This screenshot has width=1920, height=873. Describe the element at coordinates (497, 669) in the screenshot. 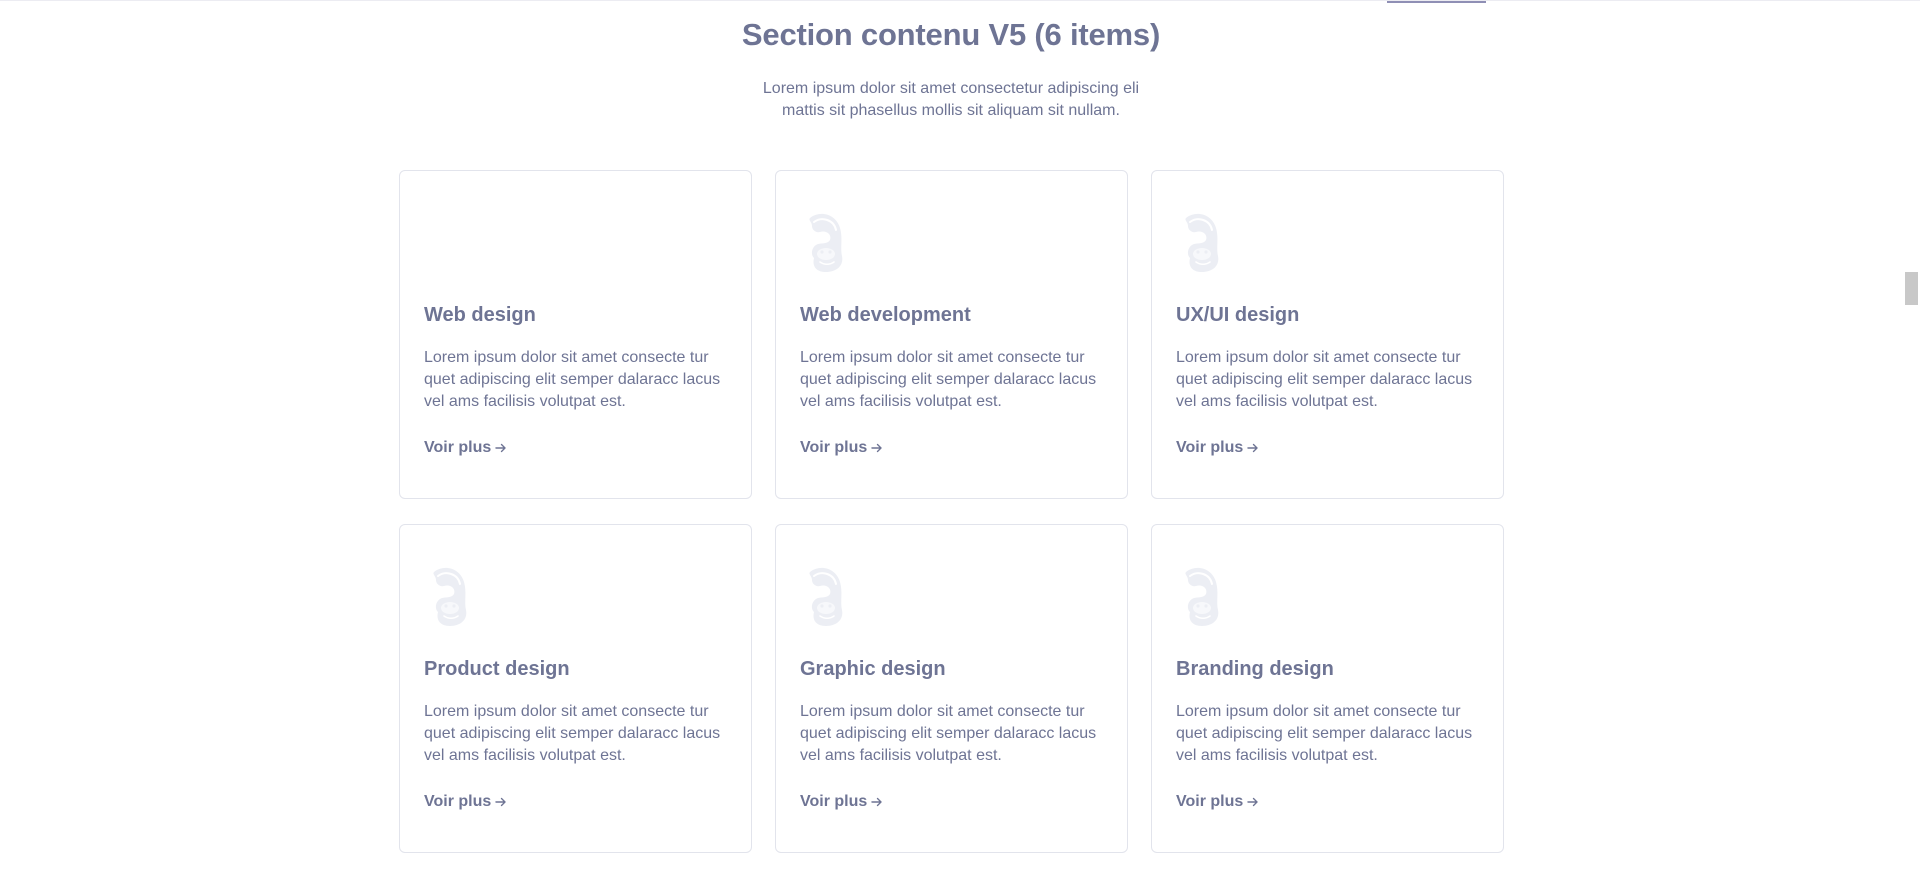

I see `card-title: Product design` at that location.